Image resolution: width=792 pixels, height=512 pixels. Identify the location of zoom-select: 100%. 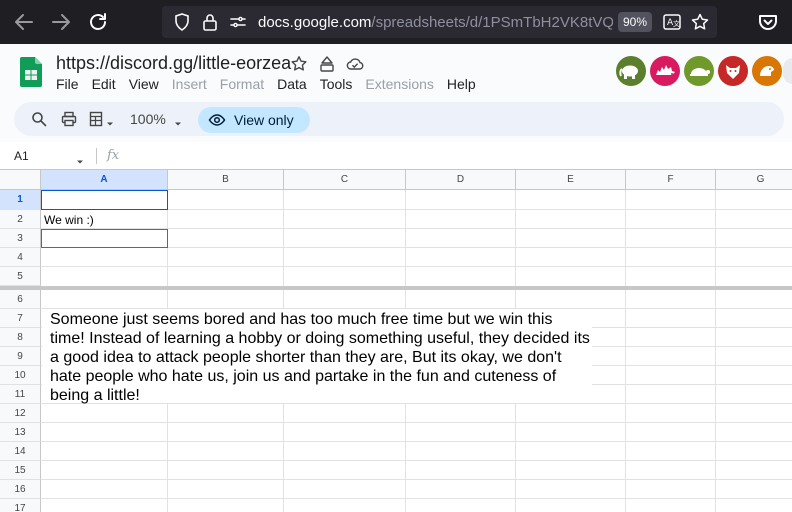
(148, 119).